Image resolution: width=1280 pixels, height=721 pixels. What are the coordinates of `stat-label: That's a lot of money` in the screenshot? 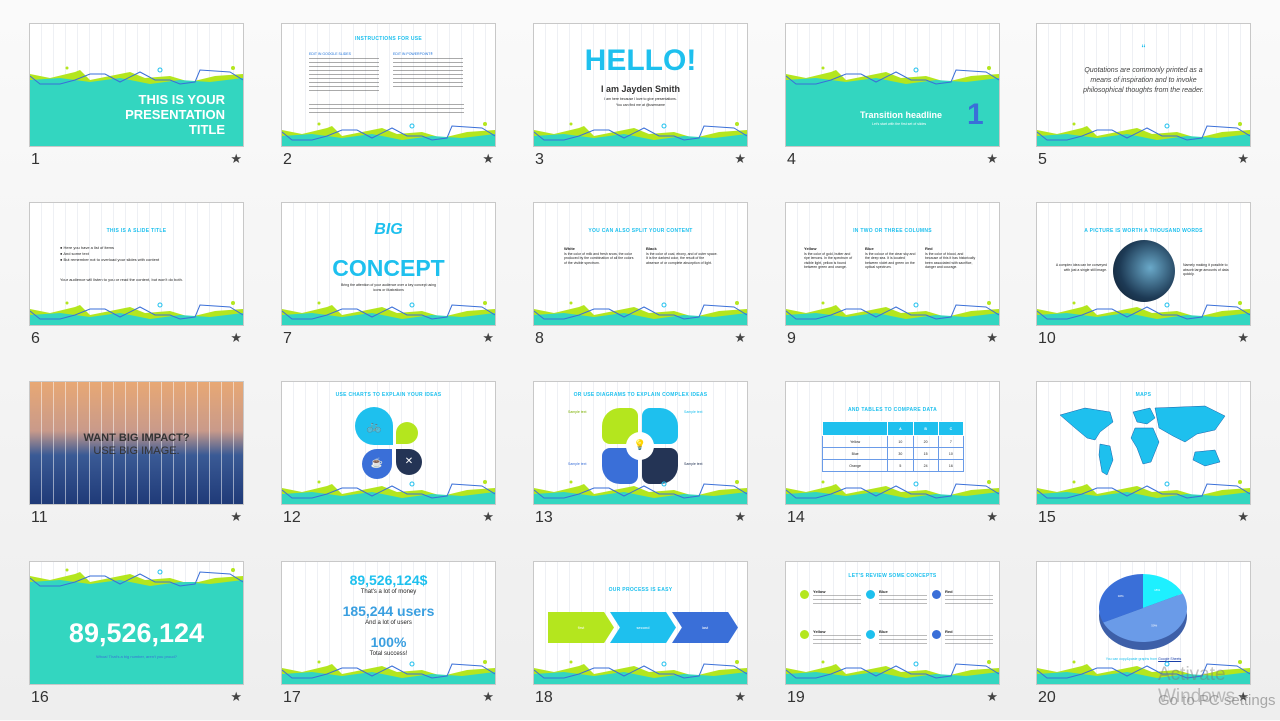 It's located at (388, 592).